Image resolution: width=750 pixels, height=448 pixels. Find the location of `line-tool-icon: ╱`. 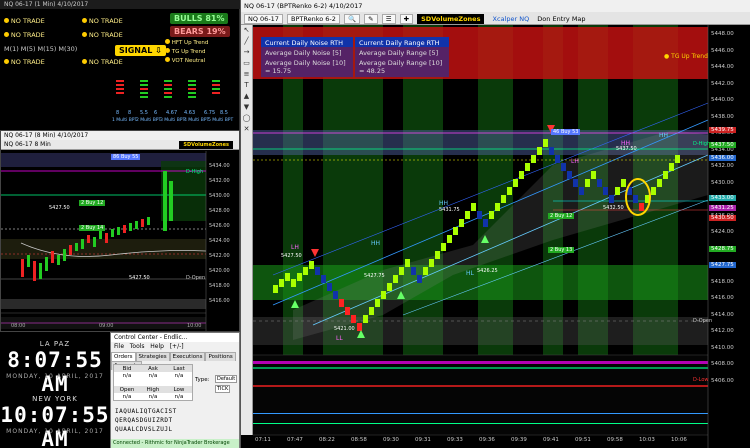

line-tool-icon: ╱ is located at coordinates (246, 41).